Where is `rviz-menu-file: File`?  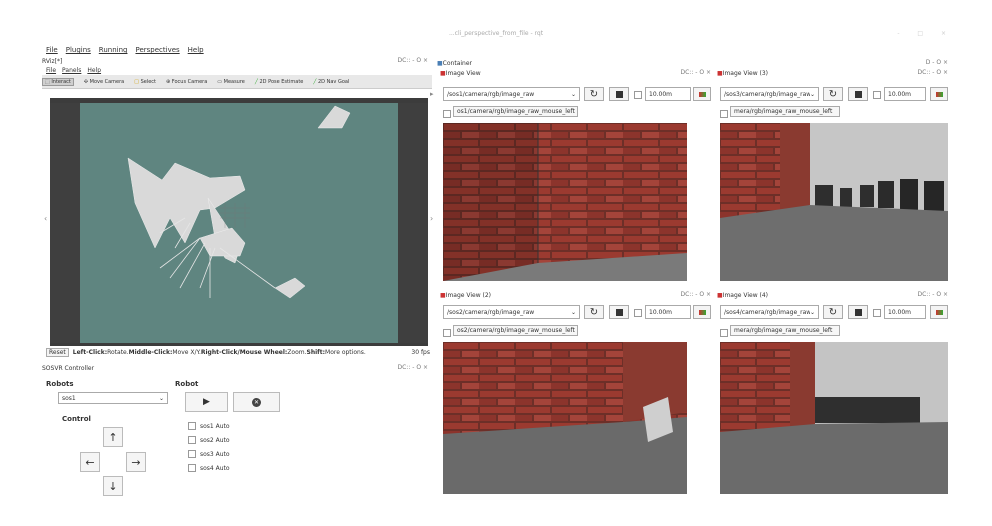 rviz-menu-file: File is located at coordinates (51, 70).